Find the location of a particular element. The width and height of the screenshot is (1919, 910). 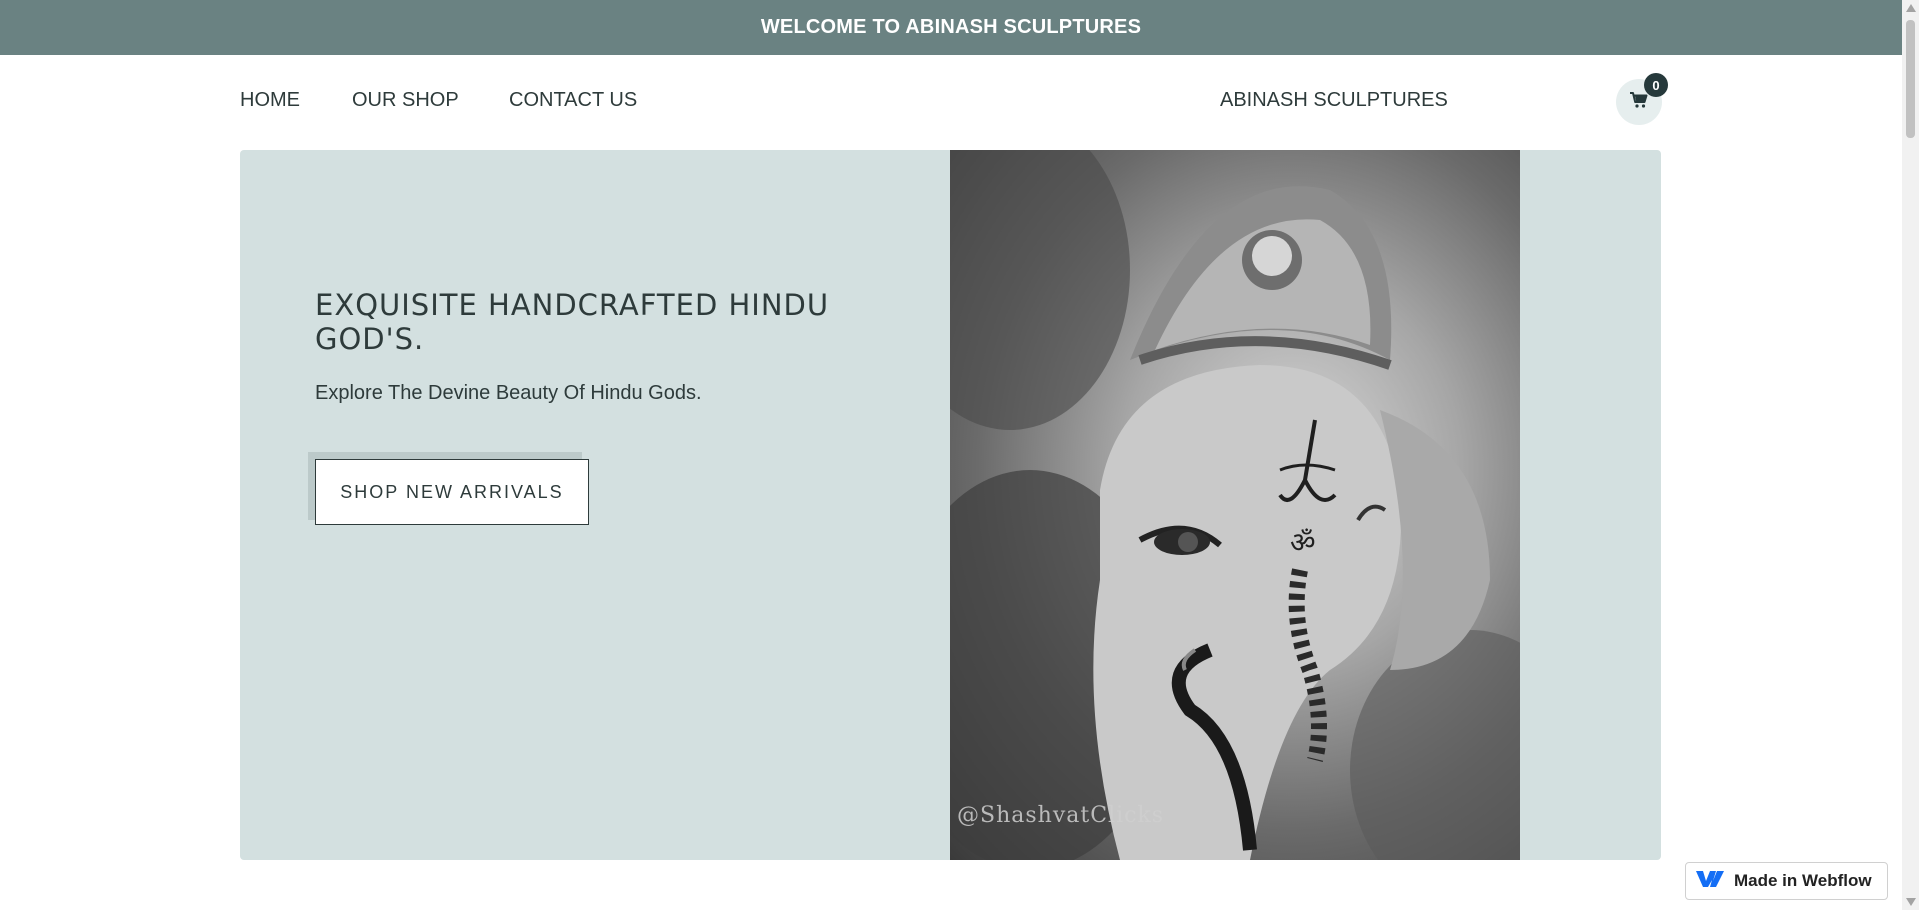

shop-new-arrivals-button: SHOP NEW ARRIVALS is located at coordinates (452, 492).